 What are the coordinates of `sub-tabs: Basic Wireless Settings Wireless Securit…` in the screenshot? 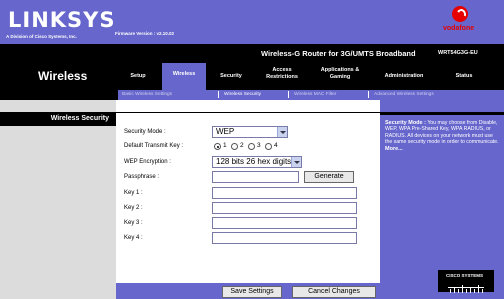 It's located at (311, 95).